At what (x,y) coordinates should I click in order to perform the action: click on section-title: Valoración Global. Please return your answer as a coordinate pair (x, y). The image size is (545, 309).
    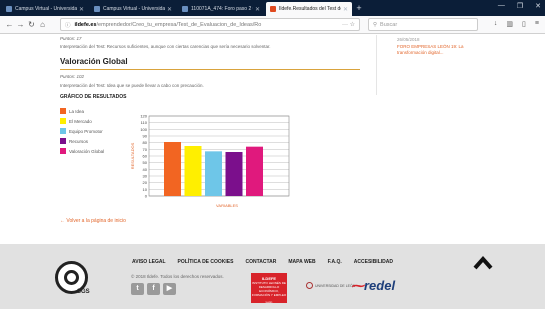
    Looking at the image, I should click on (210, 63).